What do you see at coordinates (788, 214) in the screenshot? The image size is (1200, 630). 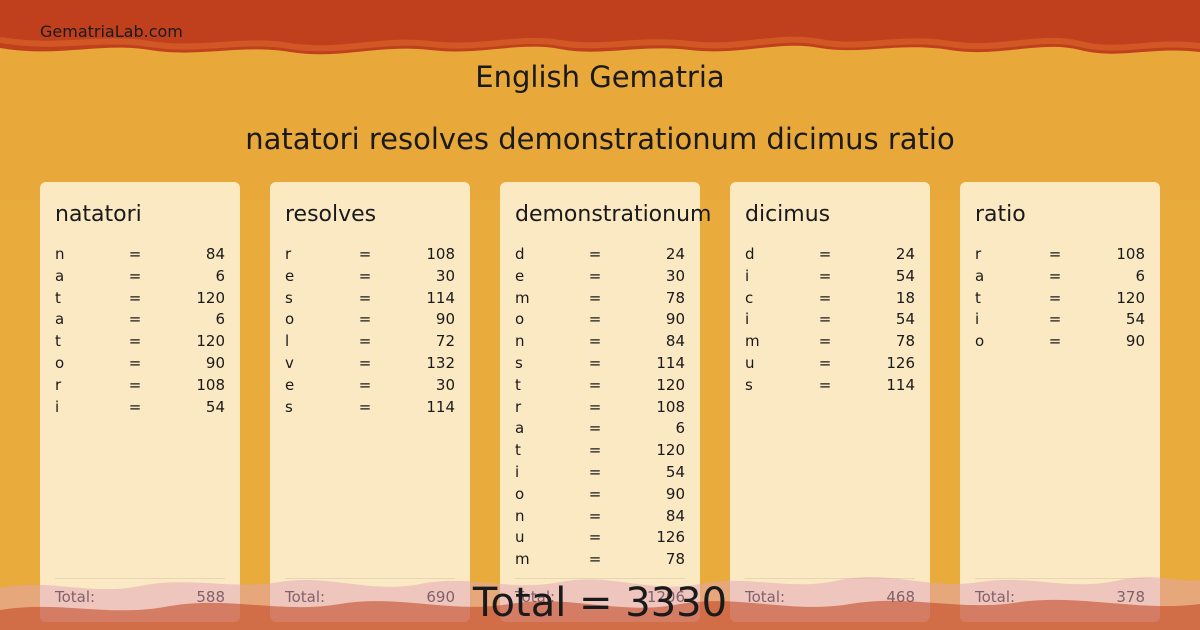 I see `card-word: dicimus` at bounding box center [788, 214].